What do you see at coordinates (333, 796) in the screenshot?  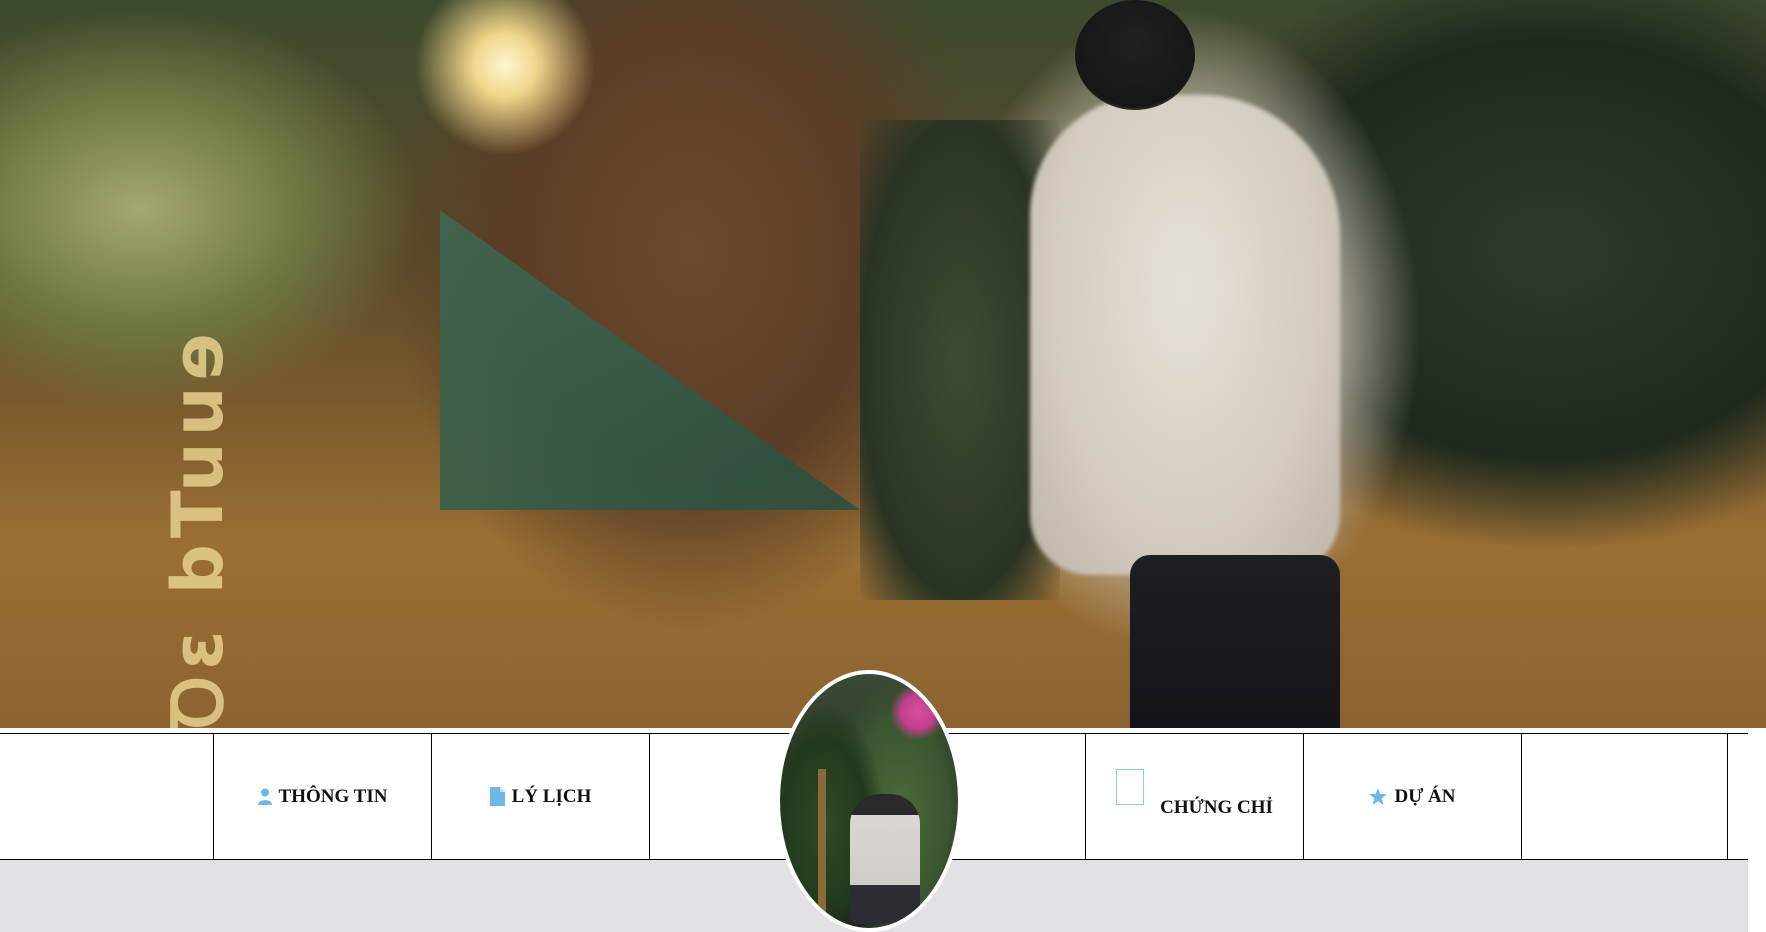 I see `nav-item-label: THÔNG TIN` at bounding box center [333, 796].